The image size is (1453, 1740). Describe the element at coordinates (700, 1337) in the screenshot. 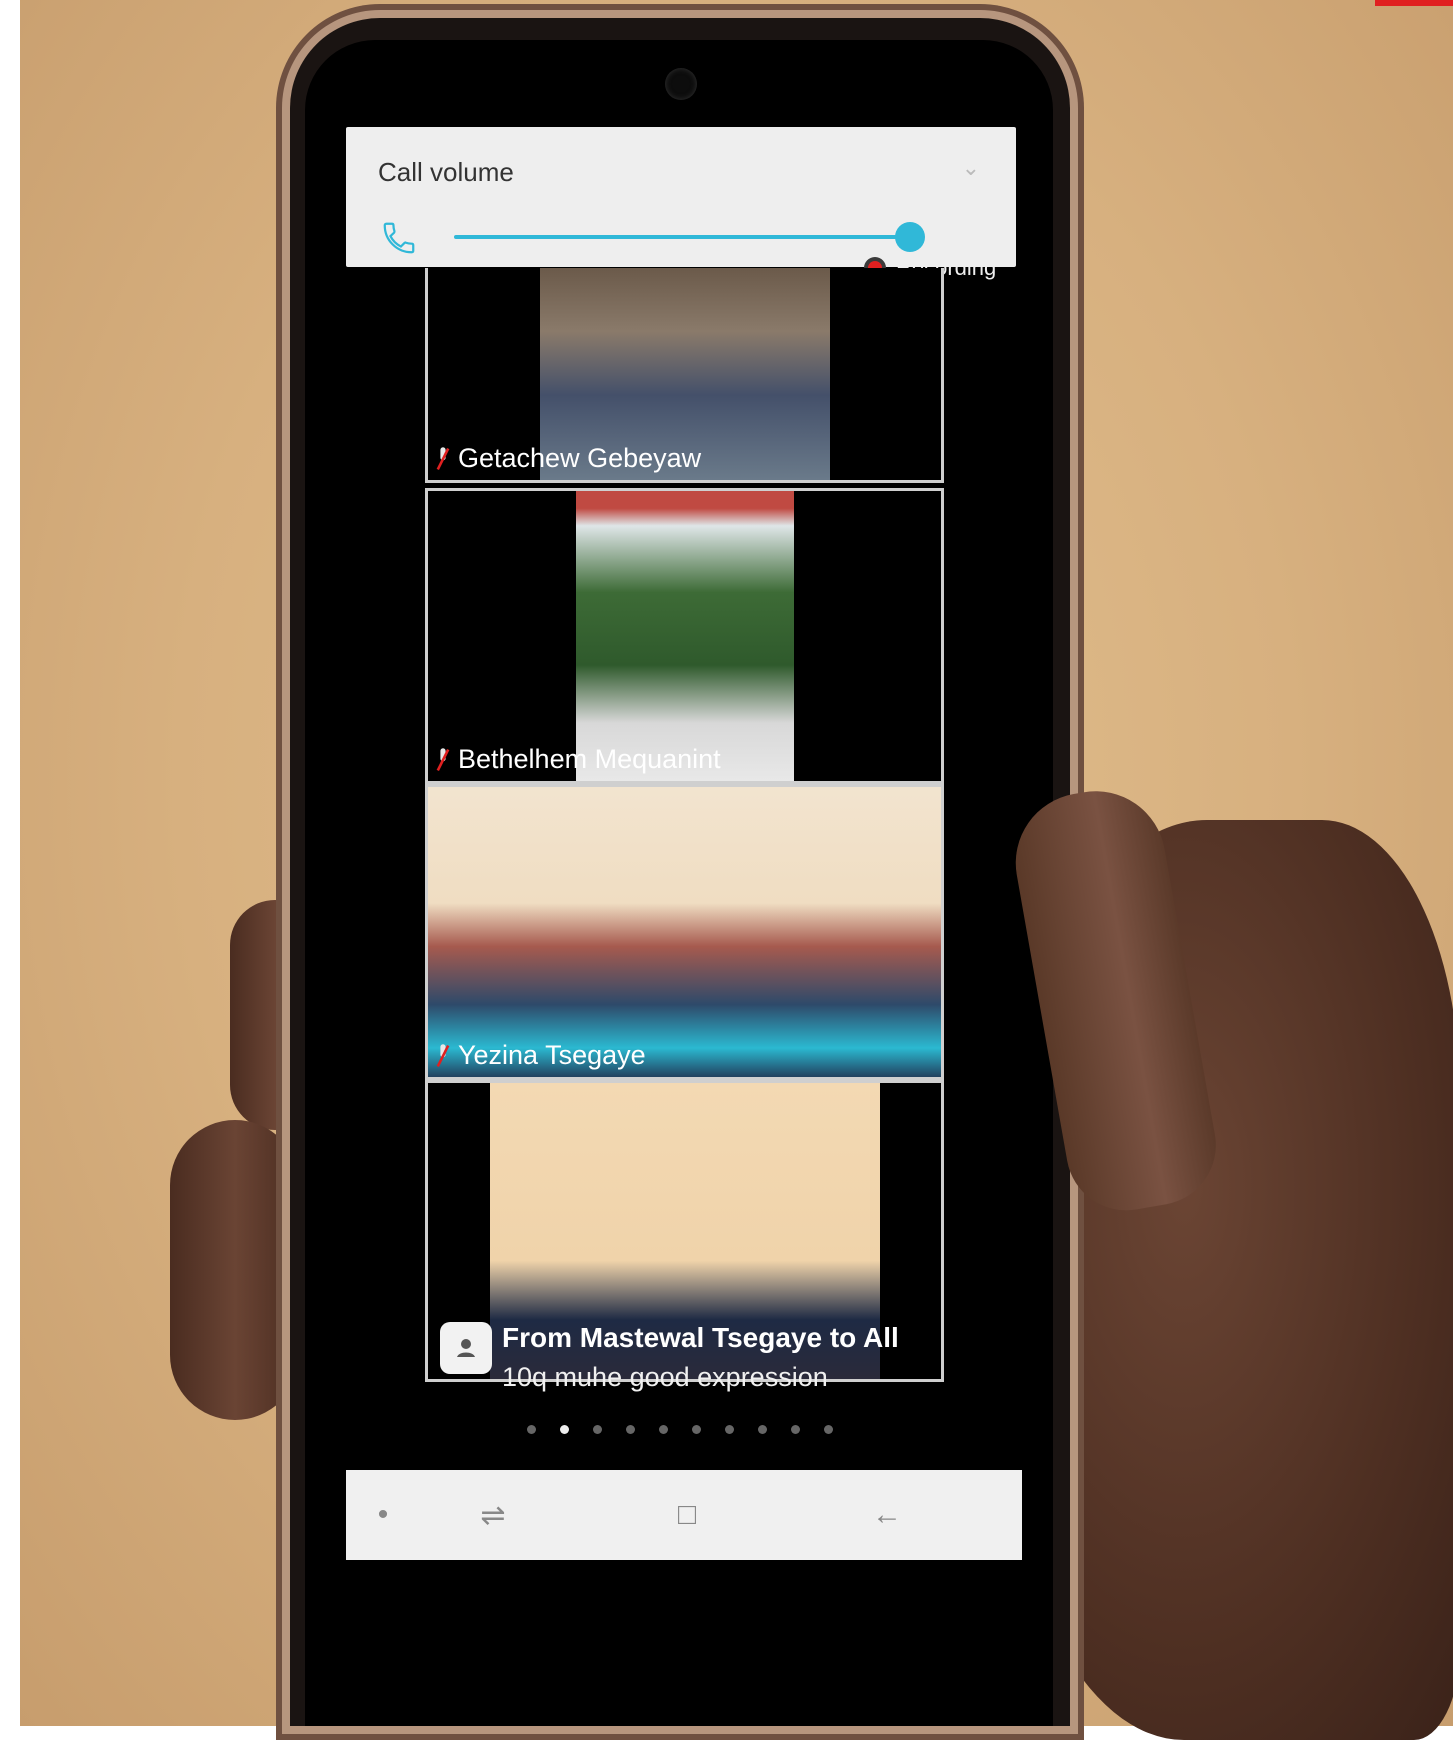

I see `chat-sender: From Mastewal Tsegaye to All` at that location.